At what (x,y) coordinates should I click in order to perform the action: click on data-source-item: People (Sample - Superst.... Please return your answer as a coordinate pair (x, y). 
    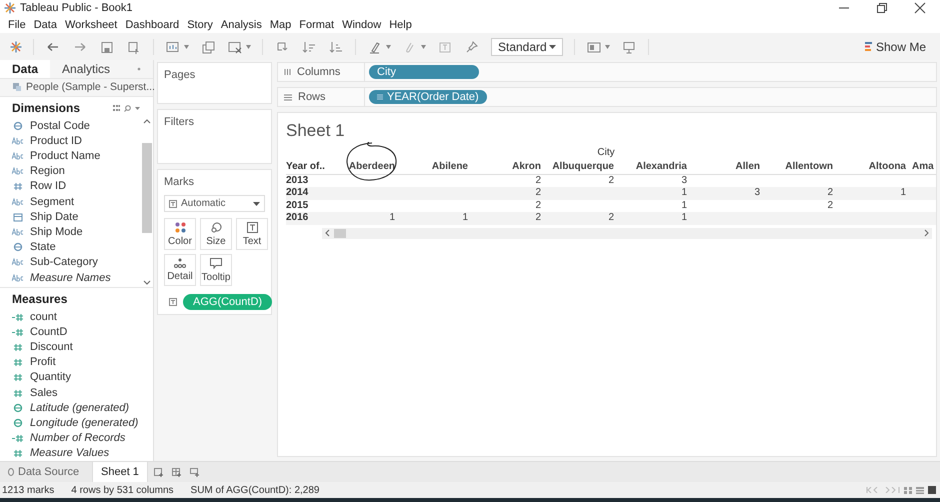
    Looking at the image, I should click on (76, 88).